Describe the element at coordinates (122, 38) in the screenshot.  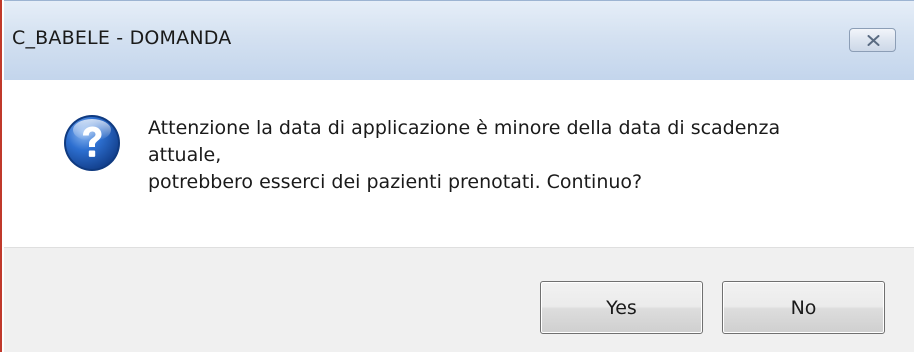
I see `window-title: C_BABELE - DOMANDA` at that location.